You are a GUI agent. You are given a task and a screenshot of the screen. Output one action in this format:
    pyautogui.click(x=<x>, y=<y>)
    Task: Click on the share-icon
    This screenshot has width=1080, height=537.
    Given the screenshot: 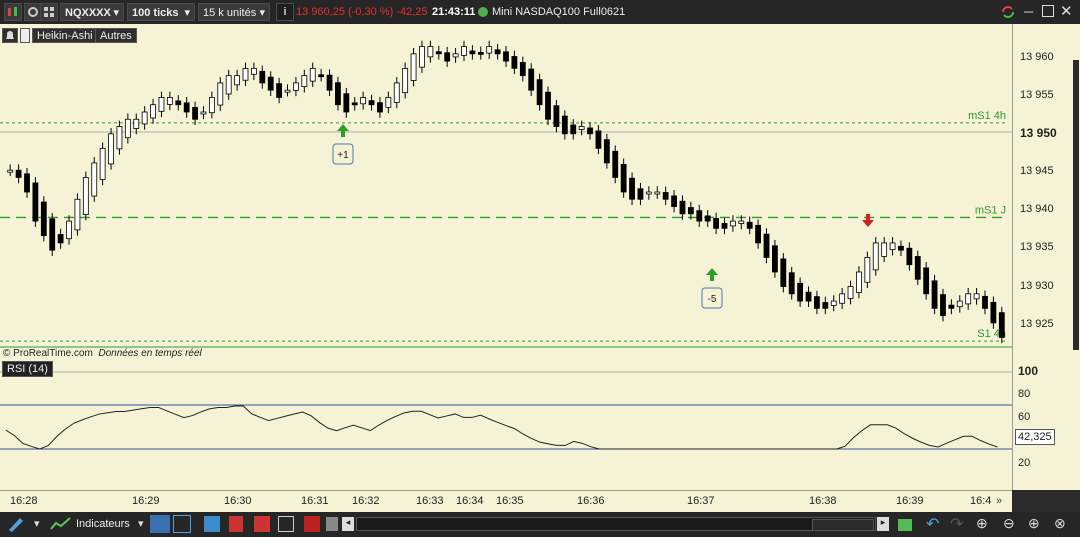 What is the action you would take?
    pyautogui.click(x=160, y=524)
    